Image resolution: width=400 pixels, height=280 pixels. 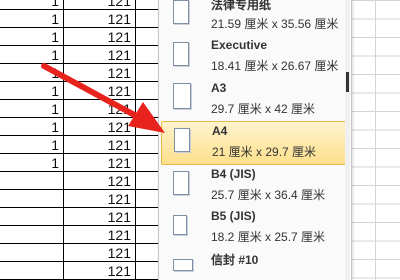 I want to click on paper-size-option: B5 (JIS) 18.2 厘米 x 25.7 厘米, so click(x=254, y=229).